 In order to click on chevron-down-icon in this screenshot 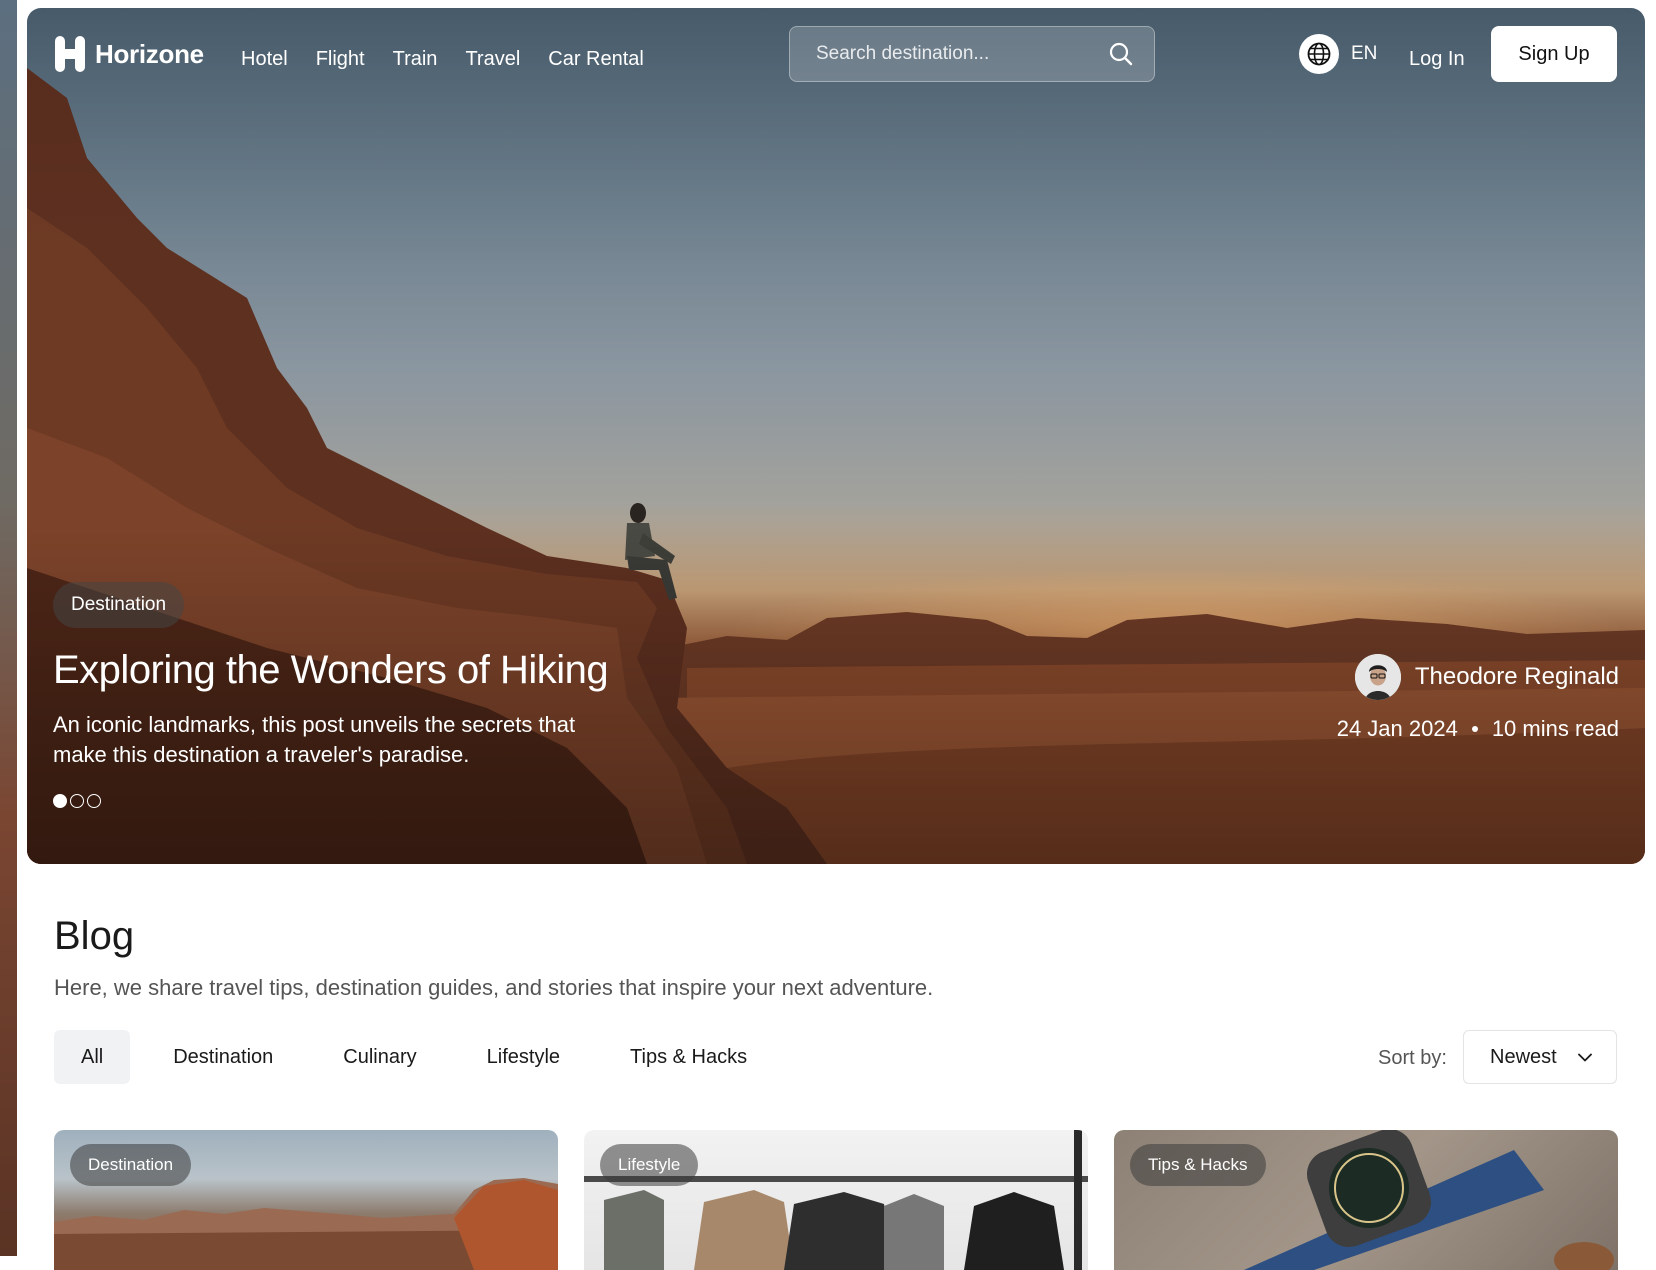, I will do `click(1585, 1057)`.